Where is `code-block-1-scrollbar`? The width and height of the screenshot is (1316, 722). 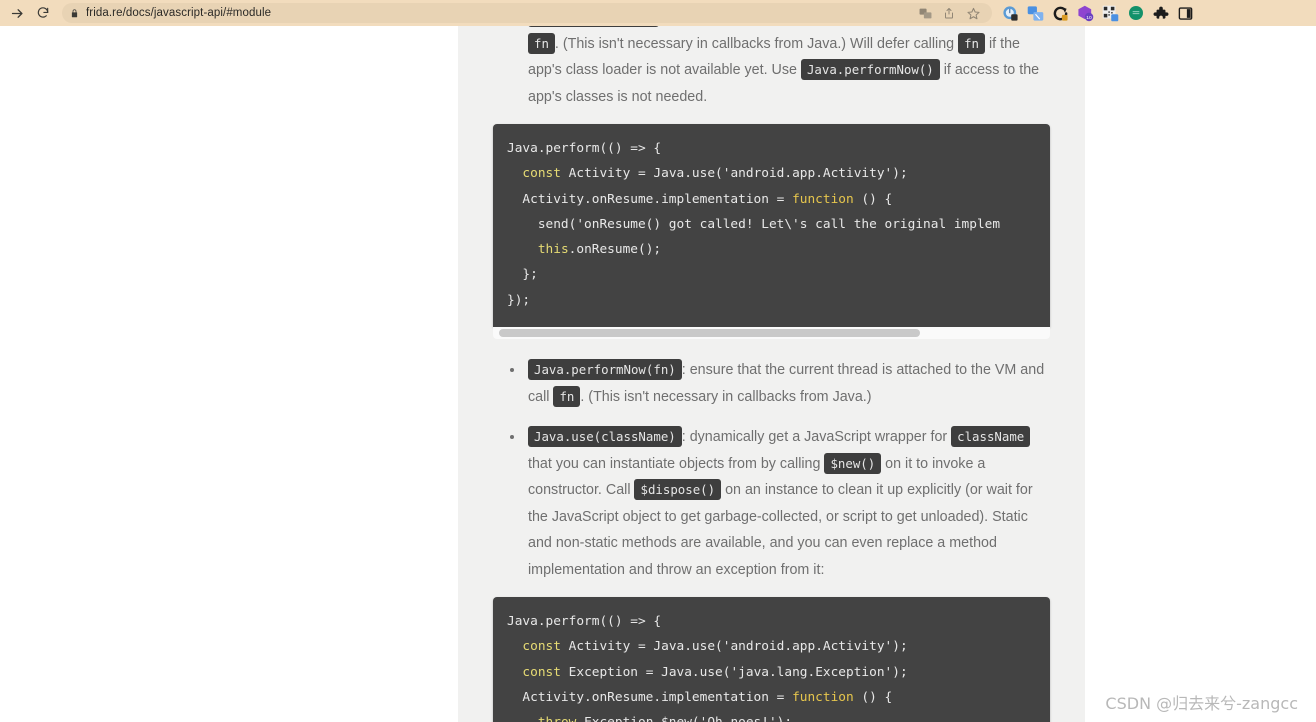 code-block-1-scrollbar is located at coordinates (771, 333).